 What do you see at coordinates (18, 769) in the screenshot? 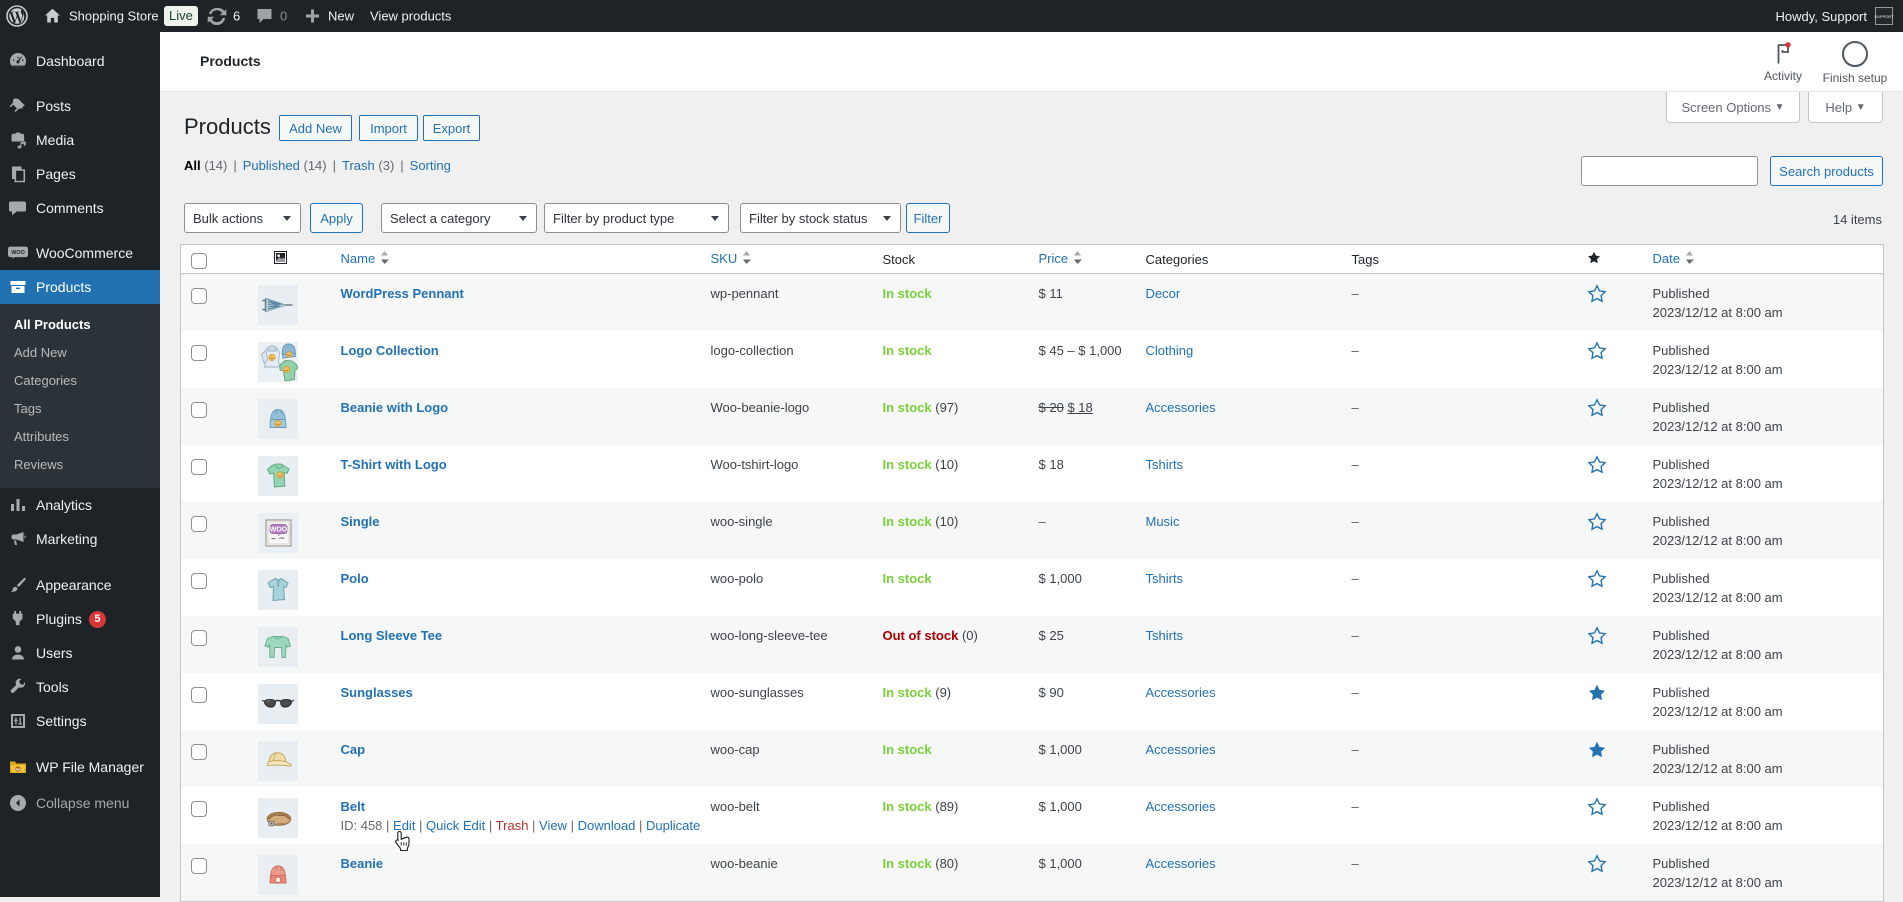
I see `svg-text: W` at bounding box center [18, 769].